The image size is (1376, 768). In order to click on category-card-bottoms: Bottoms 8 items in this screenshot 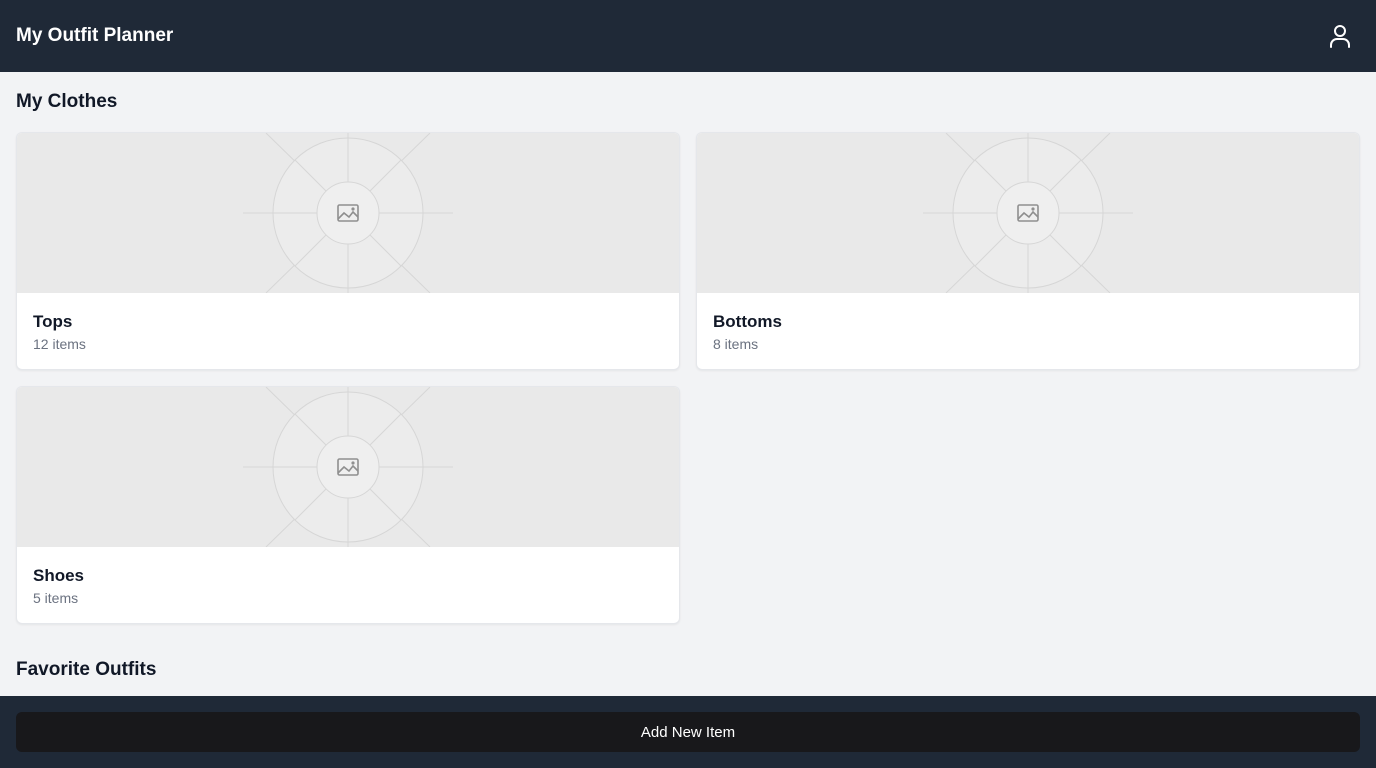, I will do `click(1028, 251)`.